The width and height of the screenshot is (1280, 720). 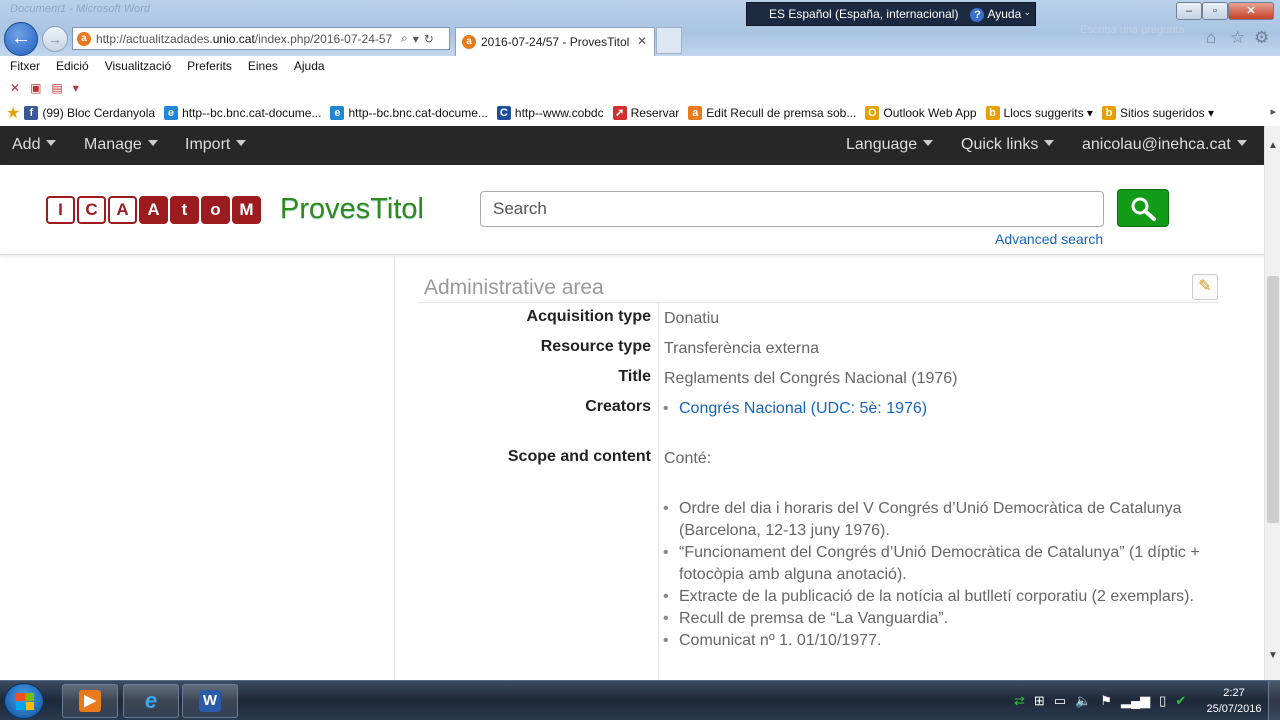 What do you see at coordinates (35, 88) in the screenshot?
I see `acrobat-icon: ▣` at bounding box center [35, 88].